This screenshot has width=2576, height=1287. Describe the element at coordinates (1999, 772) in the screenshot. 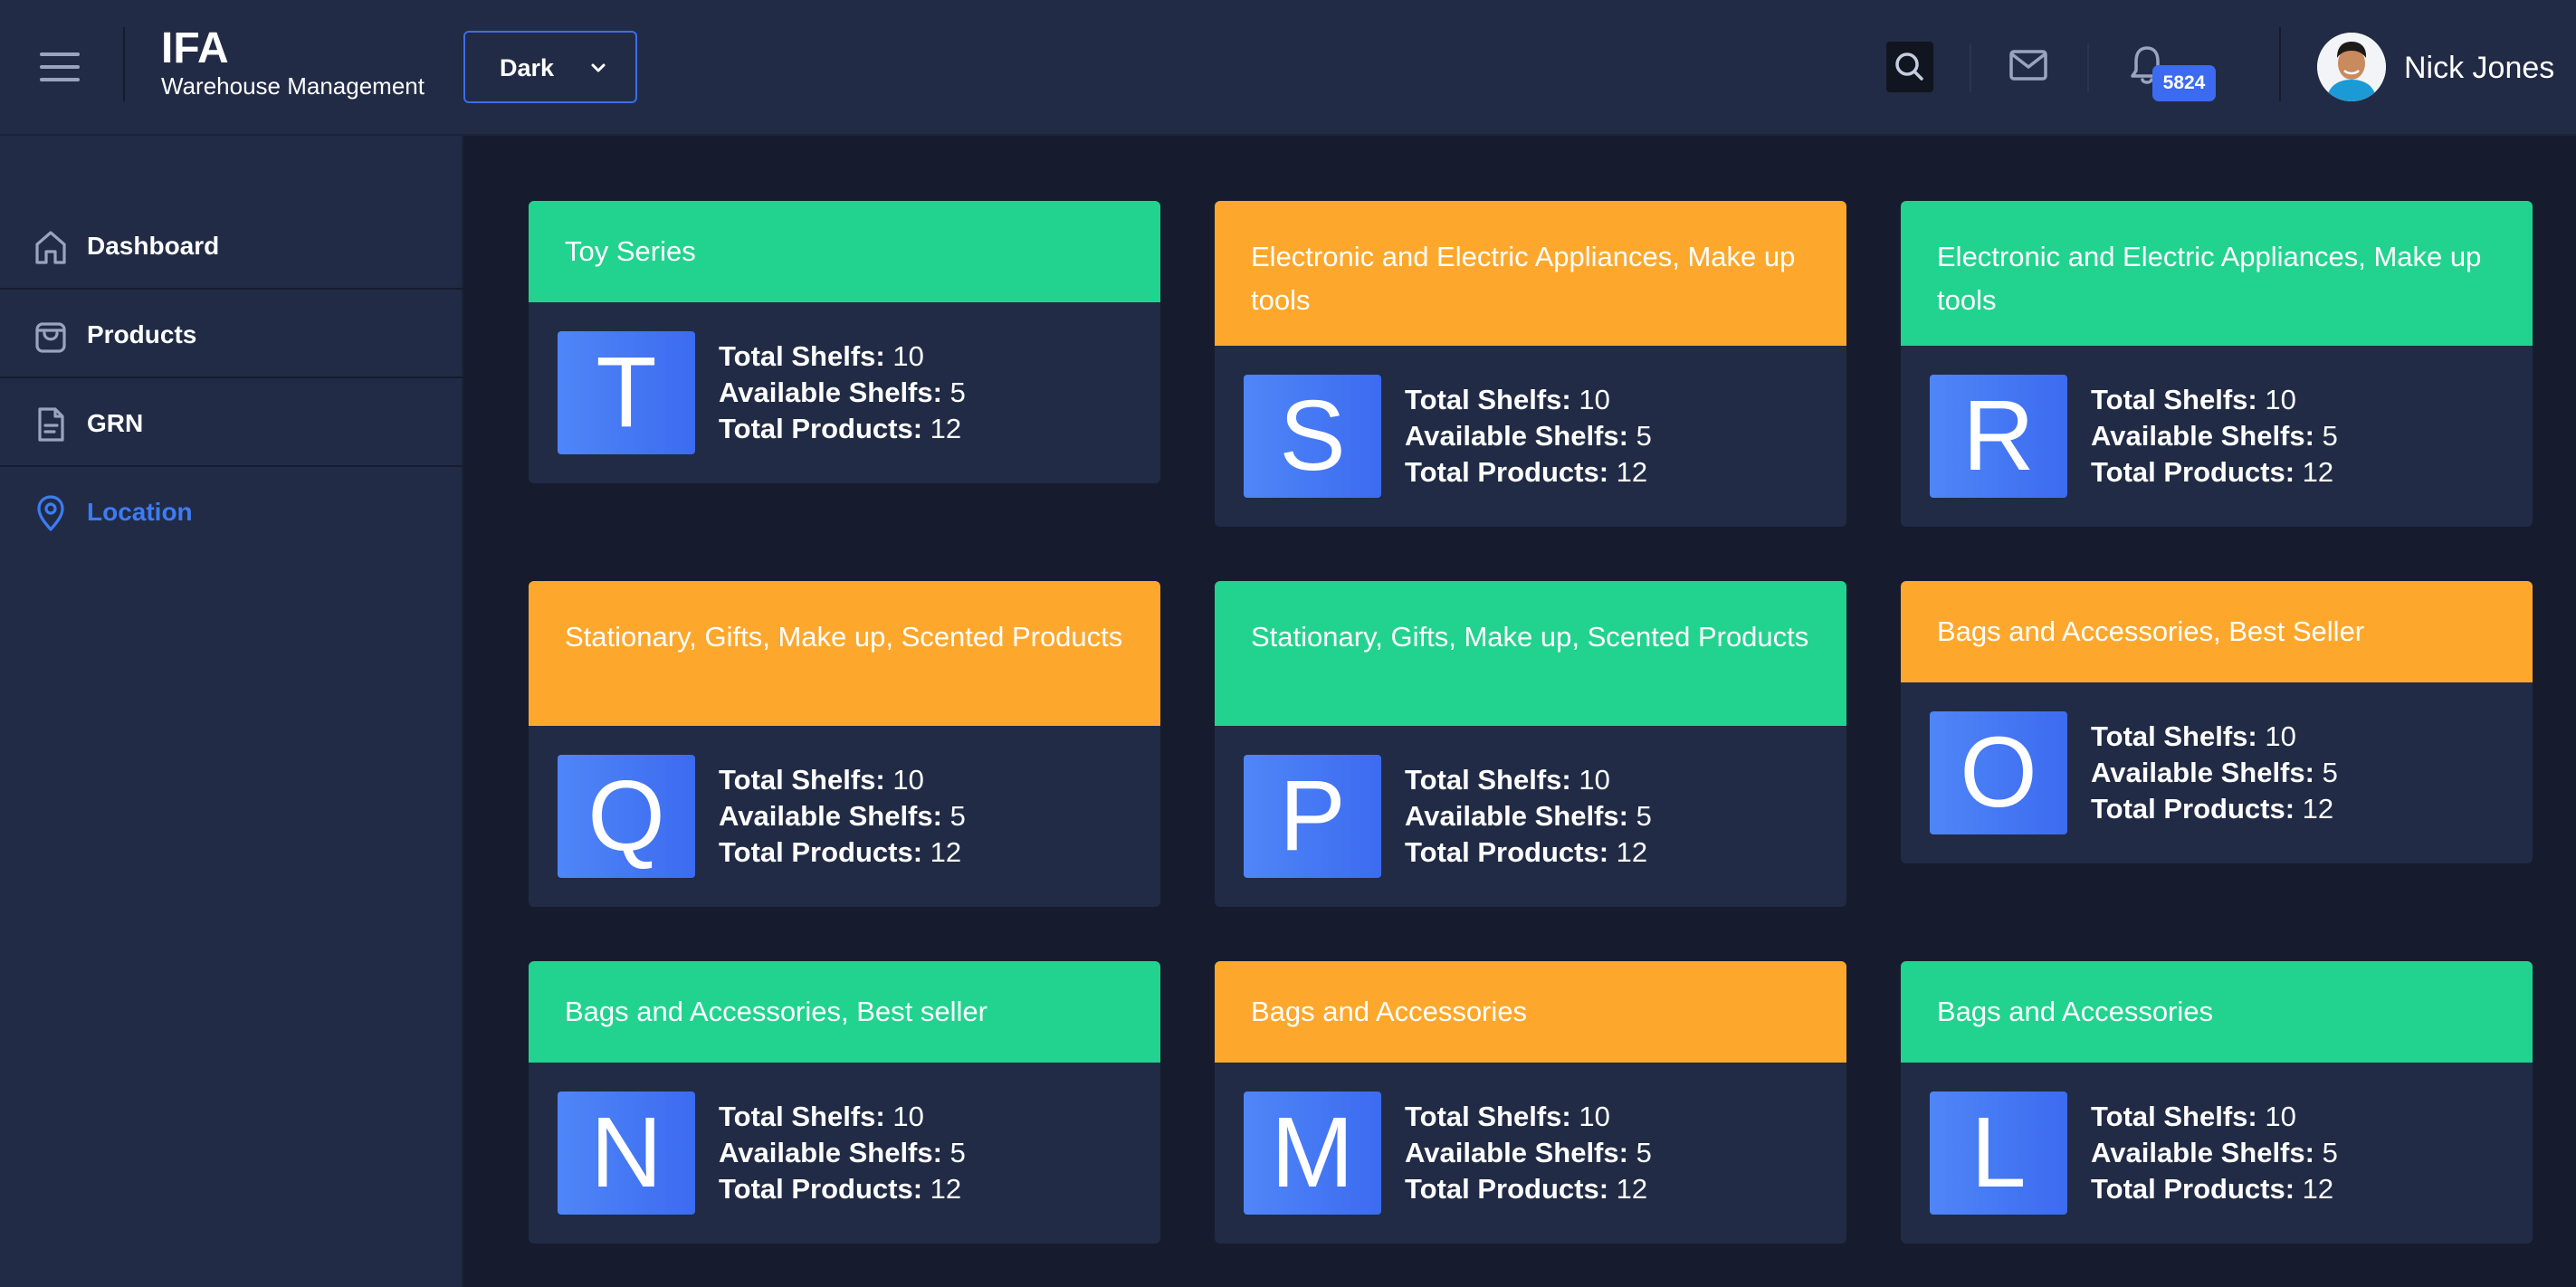

I see `card-letter-tile: O` at that location.